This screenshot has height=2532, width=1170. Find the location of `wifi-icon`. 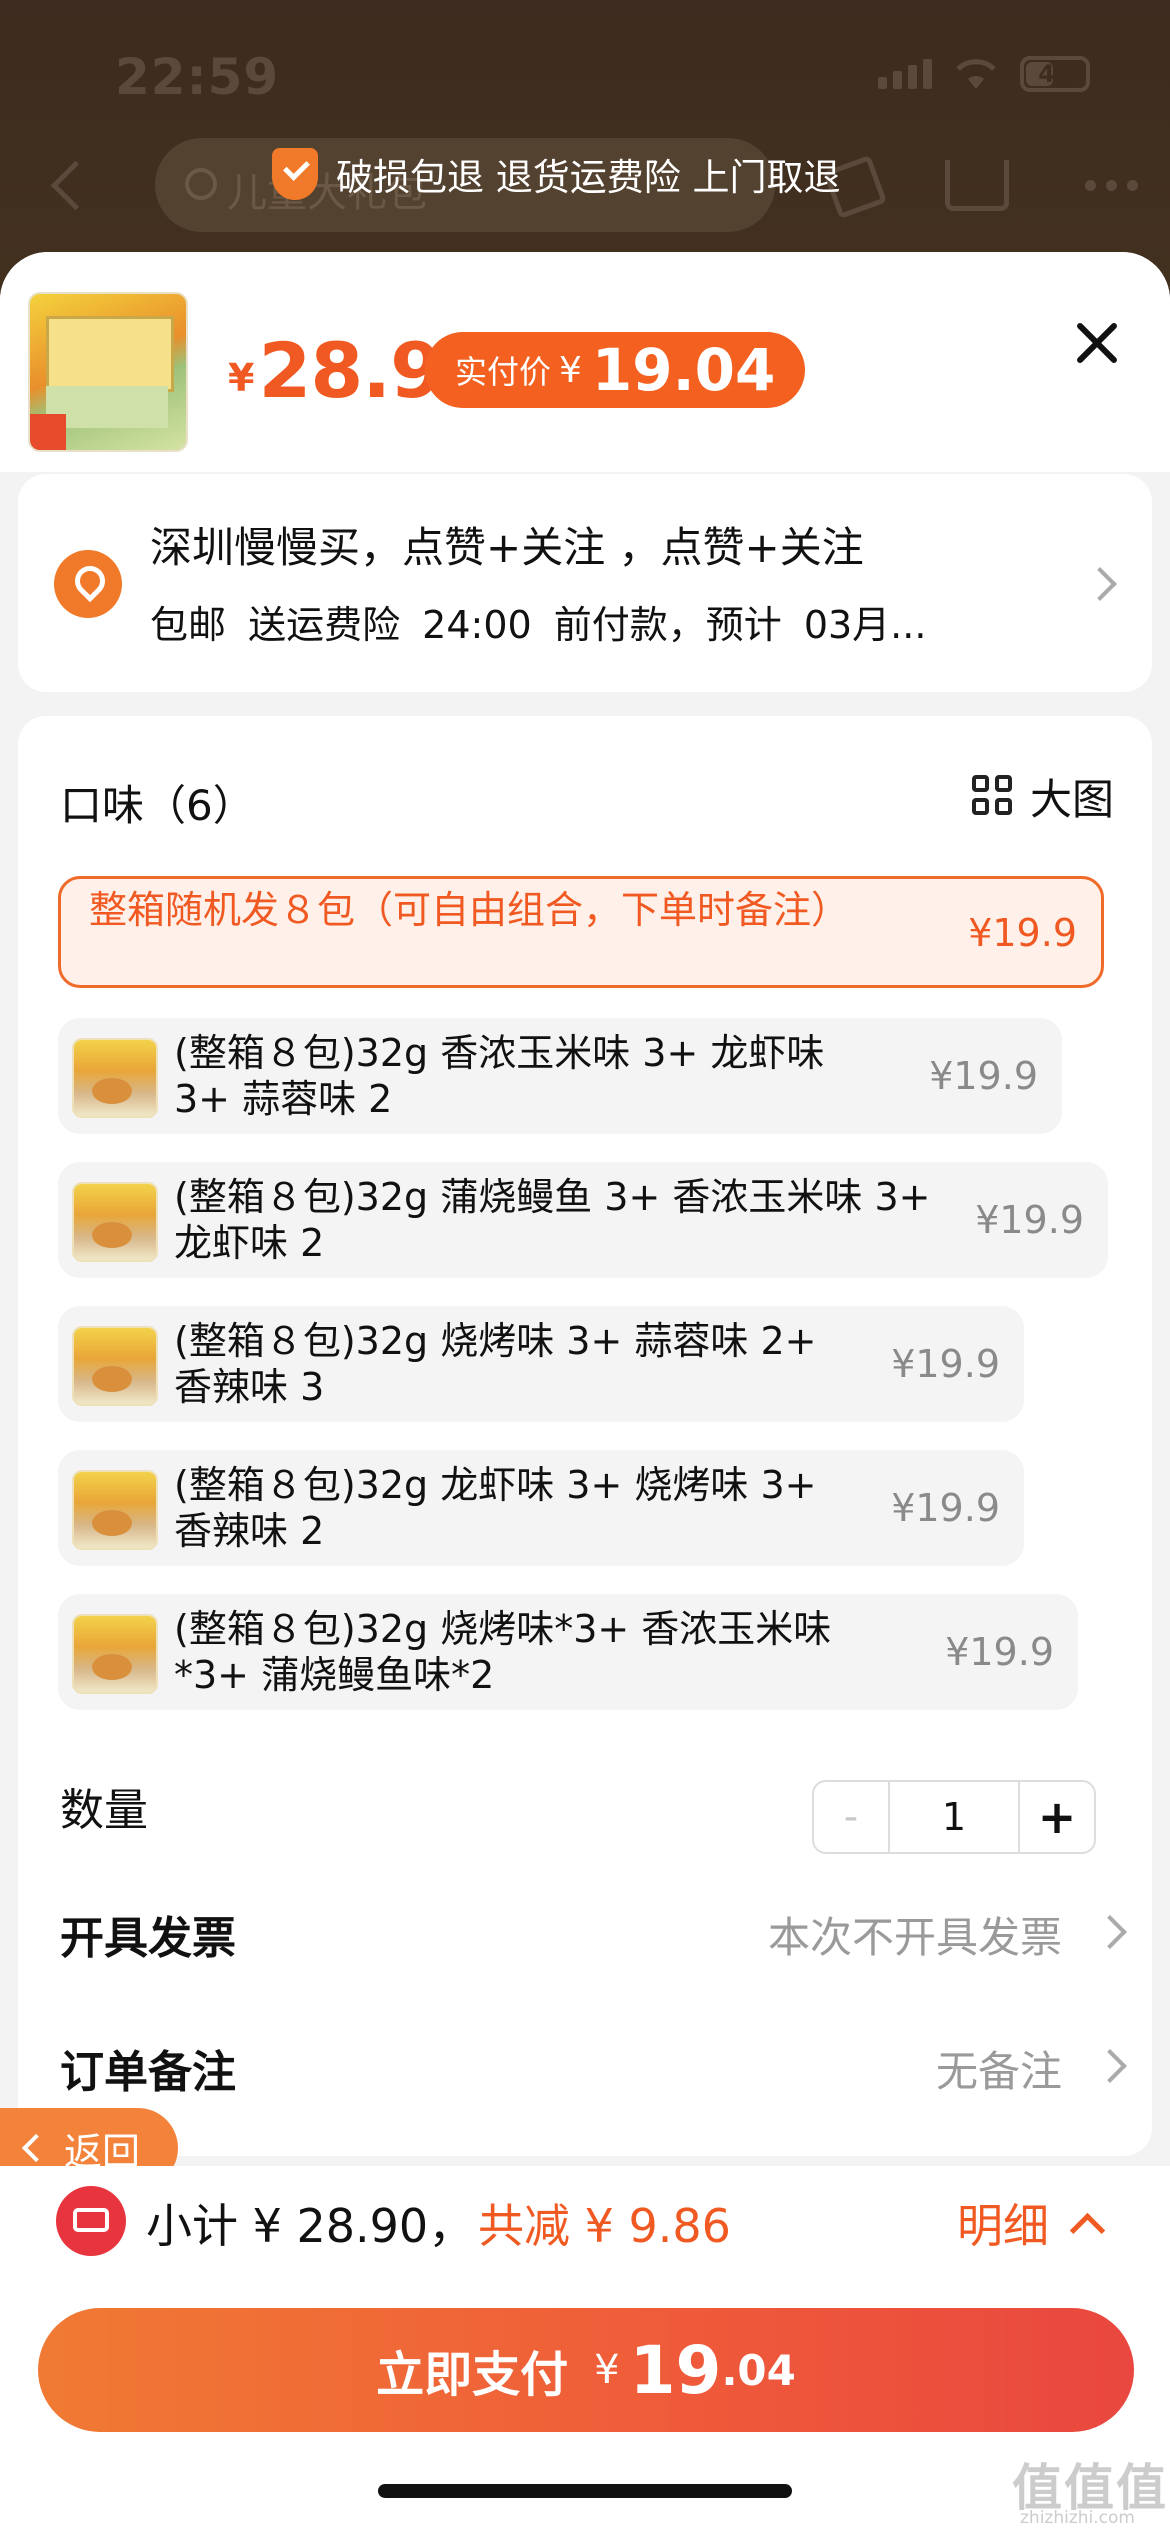

wifi-icon is located at coordinates (976, 74).